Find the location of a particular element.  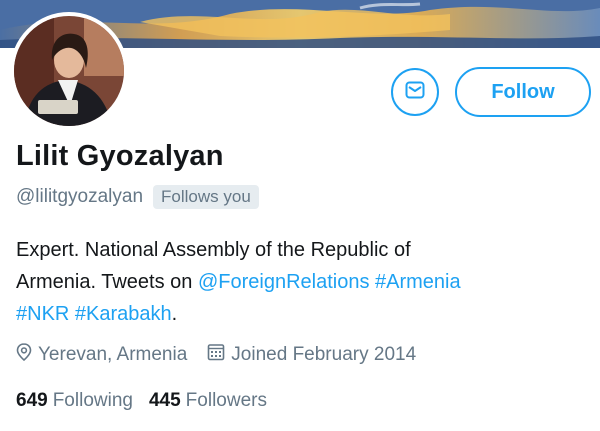

following-stat: 649 Following is located at coordinates (74, 401).